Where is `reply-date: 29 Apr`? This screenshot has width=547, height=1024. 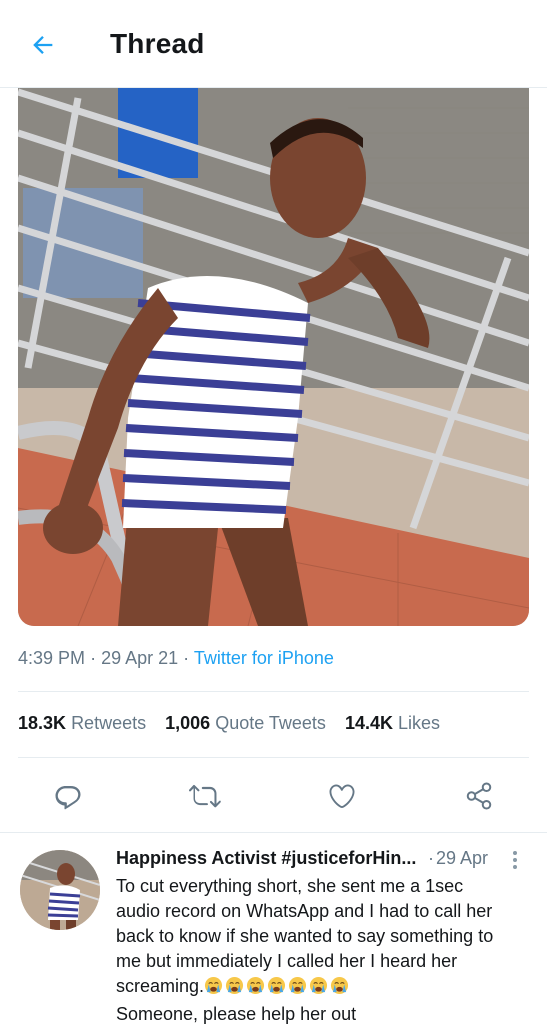
reply-date: 29 Apr is located at coordinates (462, 858).